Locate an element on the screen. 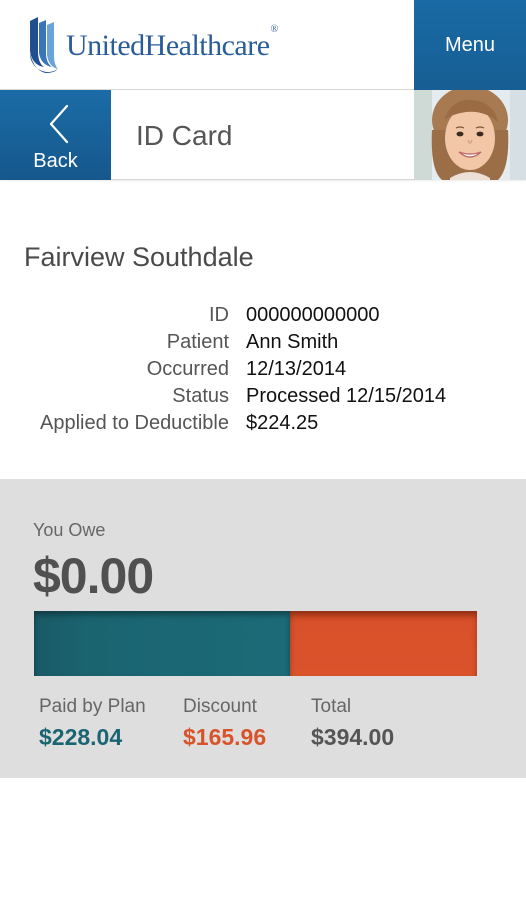 This screenshot has width=526, height=900. menu-button-label: Menu is located at coordinates (470, 44).